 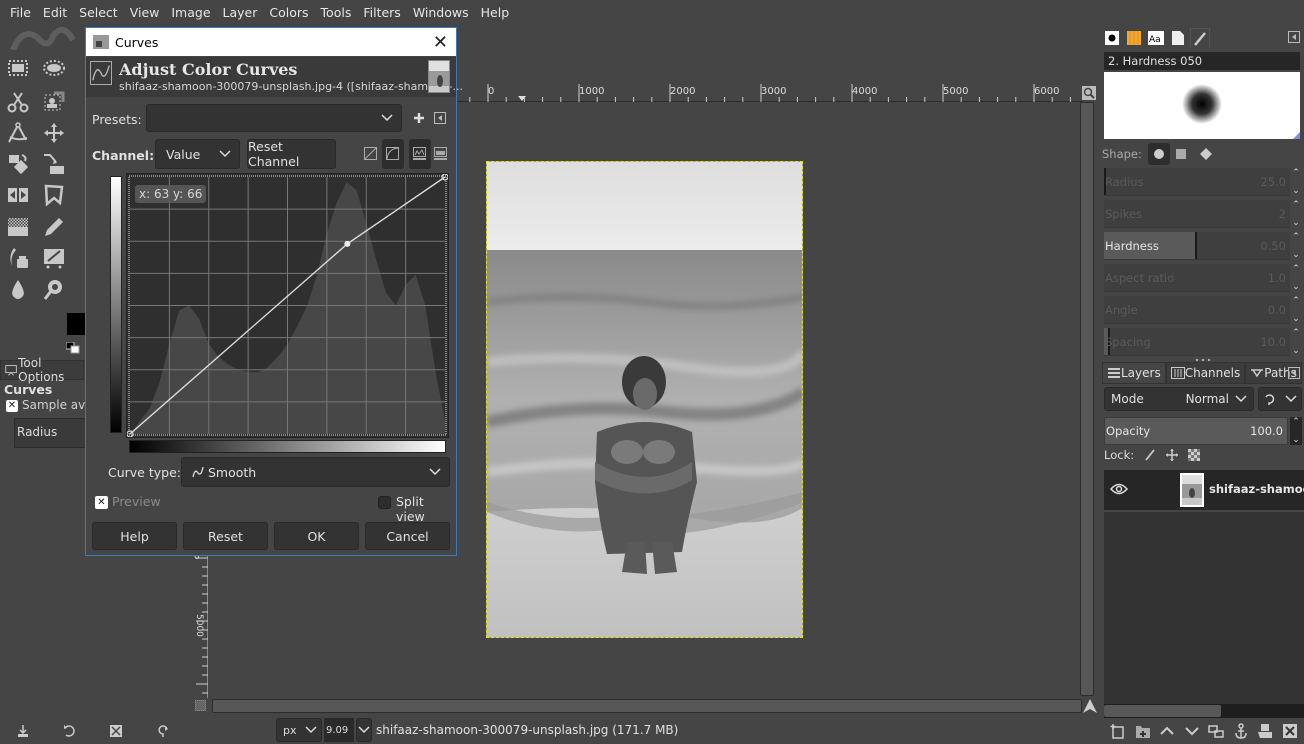 I want to click on opacity-slider: Opacity 100.0, so click(x=1196, y=431).